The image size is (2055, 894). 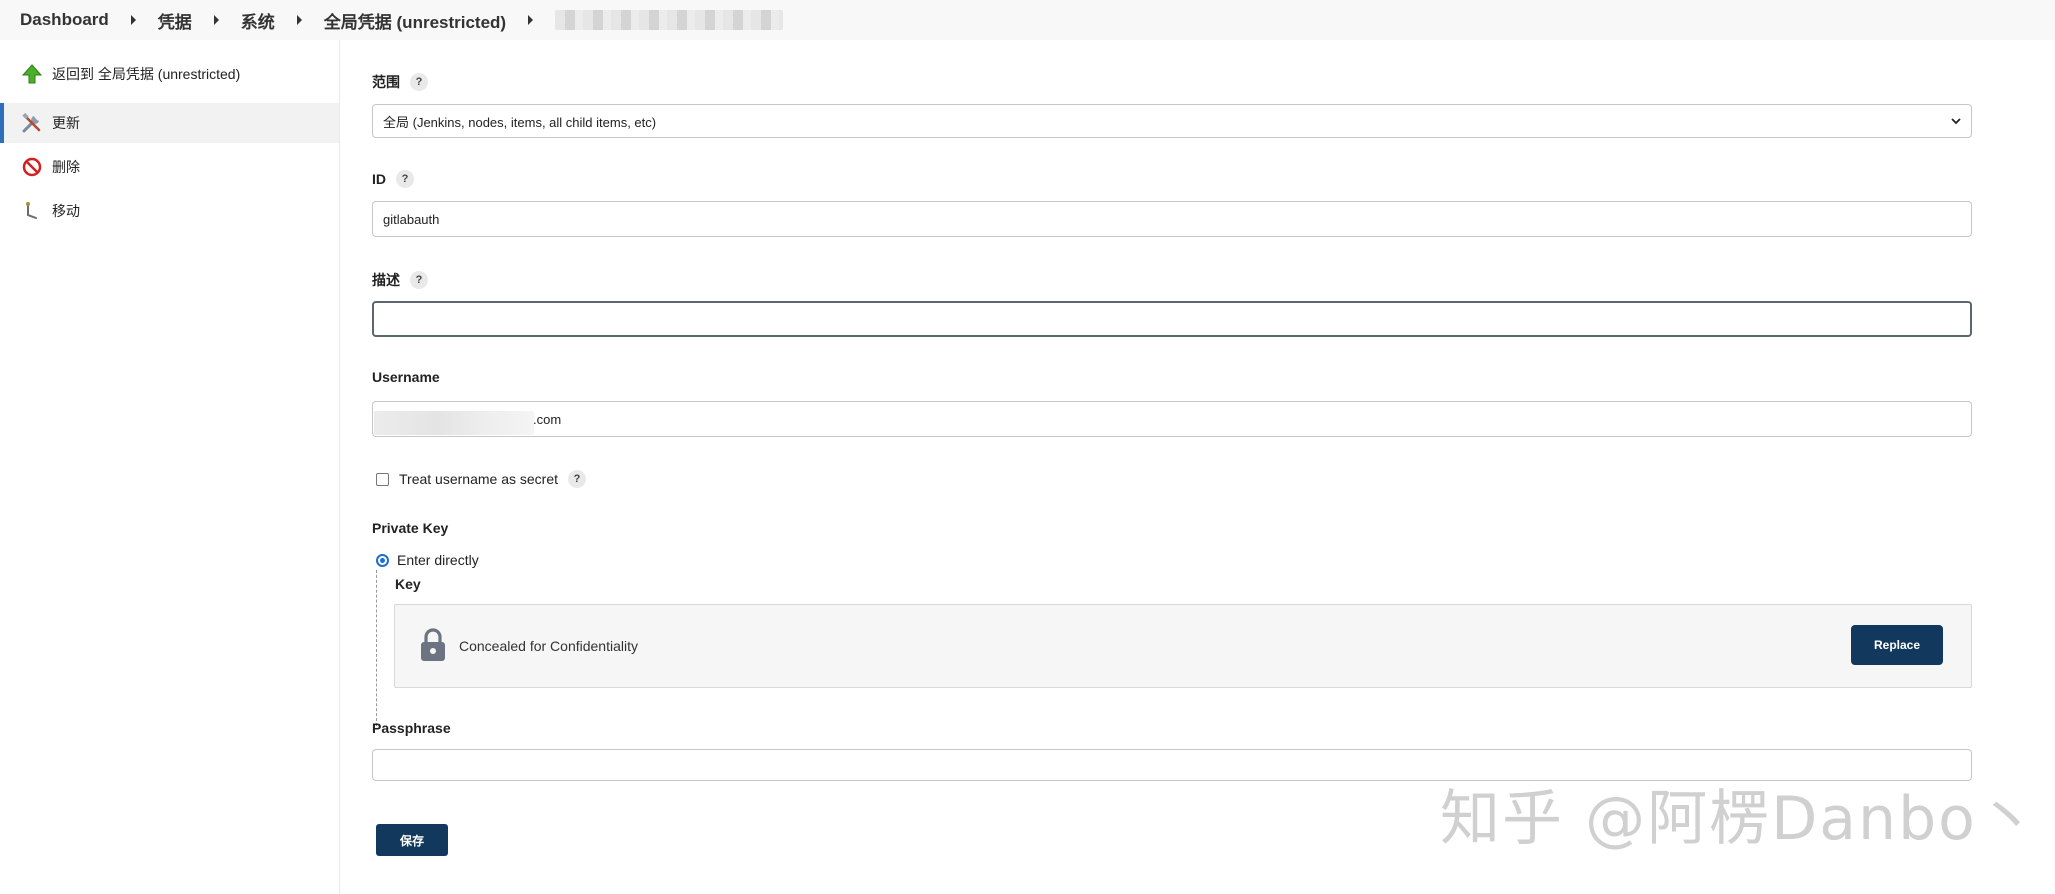 What do you see at coordinates (1027, 20) in the screenshot?
I see `breadcrumb: Dashboard 凭据 系统 全局凭据 (unrestricted)` at bounding box center [1027, 20].